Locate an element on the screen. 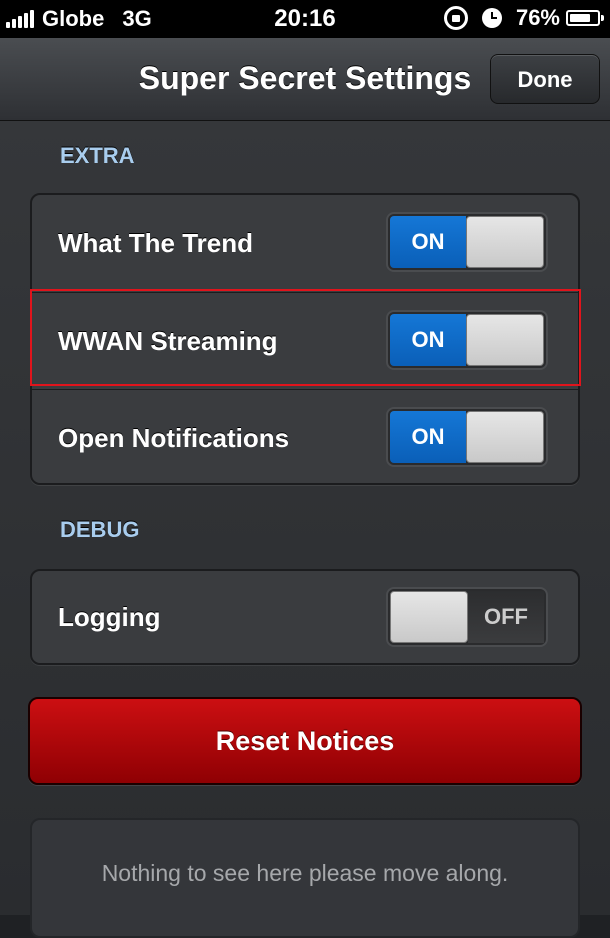 The image size is (610, 938). setting-label: WWAN Streaming is located at coordinates (168, 341).